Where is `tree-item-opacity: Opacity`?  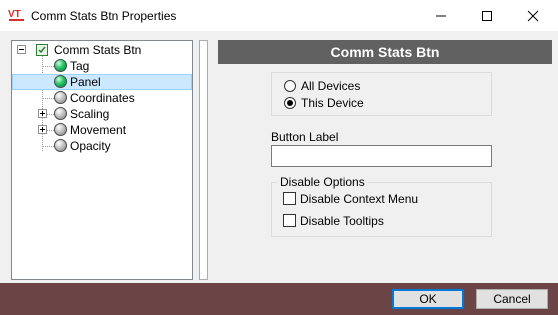 tree-item-opacity: Opacity is located at coordinates (102, 146).